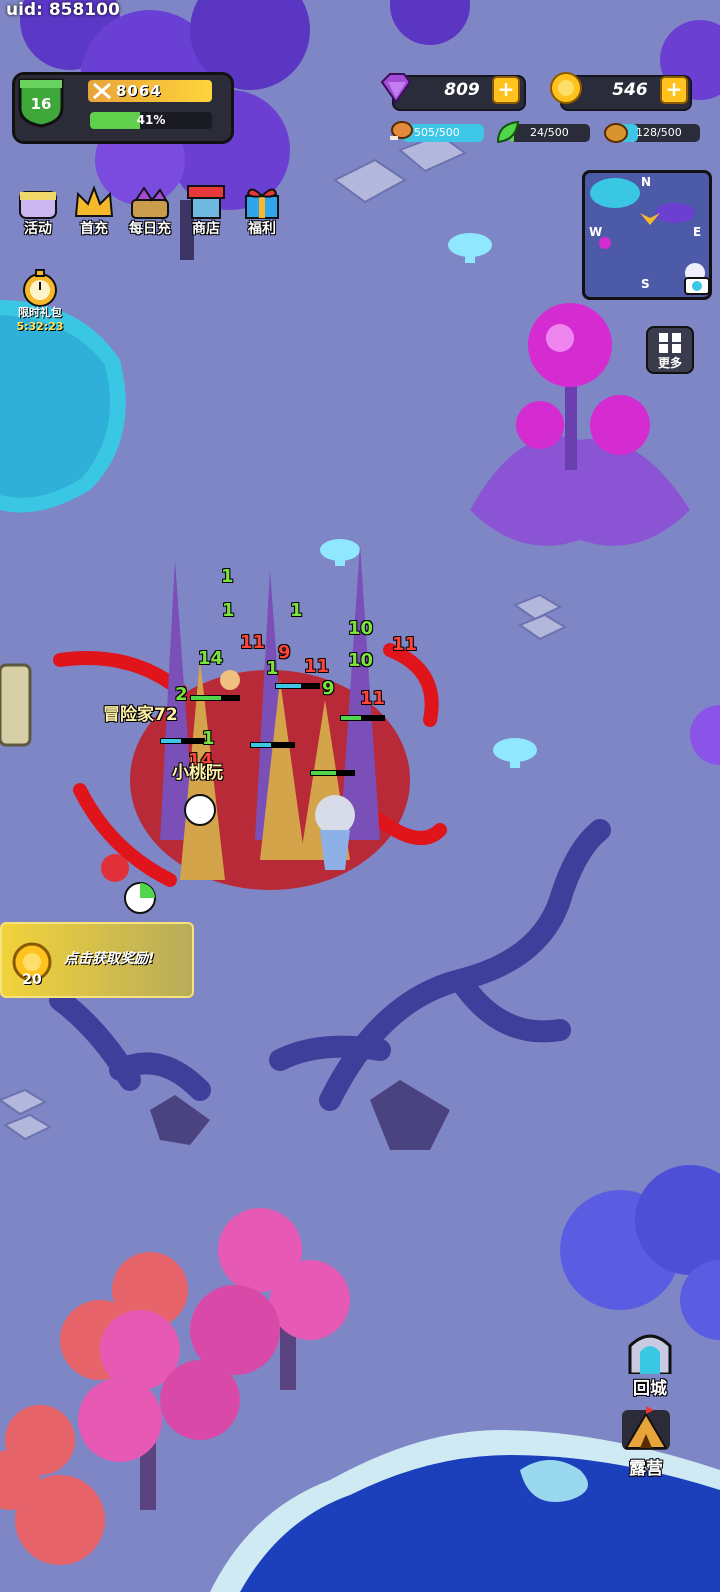 This screenshot has width=720, height=1592. What do you see at coordinates (396, 88) in the screenshot?
I see `gem-icon` at bounding box center [396, 88].